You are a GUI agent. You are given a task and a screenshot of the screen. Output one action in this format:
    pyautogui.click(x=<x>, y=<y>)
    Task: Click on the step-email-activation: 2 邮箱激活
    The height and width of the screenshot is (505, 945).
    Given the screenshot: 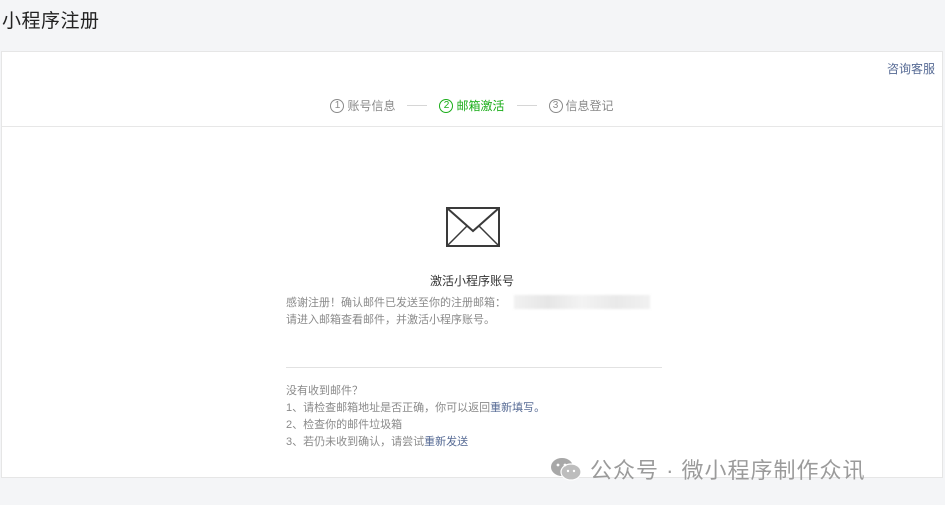 What is the action you would take?
    pyautogui.click(x=472, y=105)
    